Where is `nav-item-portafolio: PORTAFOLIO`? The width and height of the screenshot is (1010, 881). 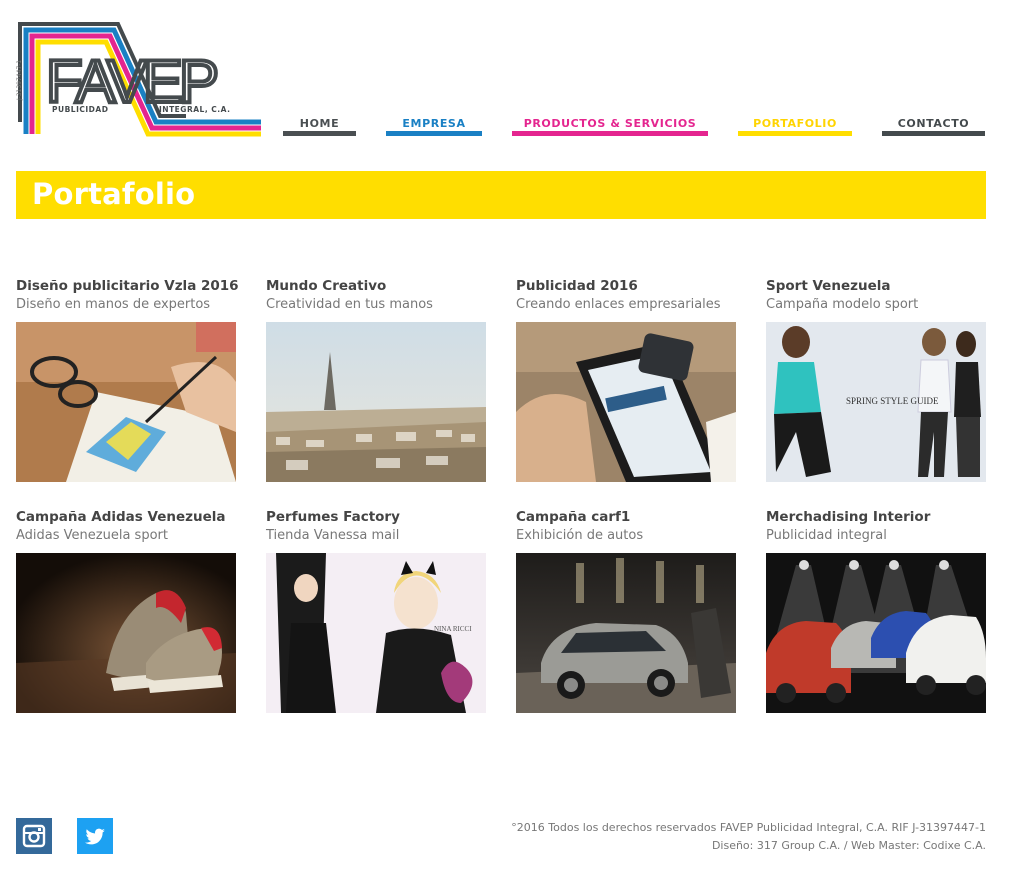
nav-item-portafolio: PORTAFOLIO is located at coordinates (795, 128).